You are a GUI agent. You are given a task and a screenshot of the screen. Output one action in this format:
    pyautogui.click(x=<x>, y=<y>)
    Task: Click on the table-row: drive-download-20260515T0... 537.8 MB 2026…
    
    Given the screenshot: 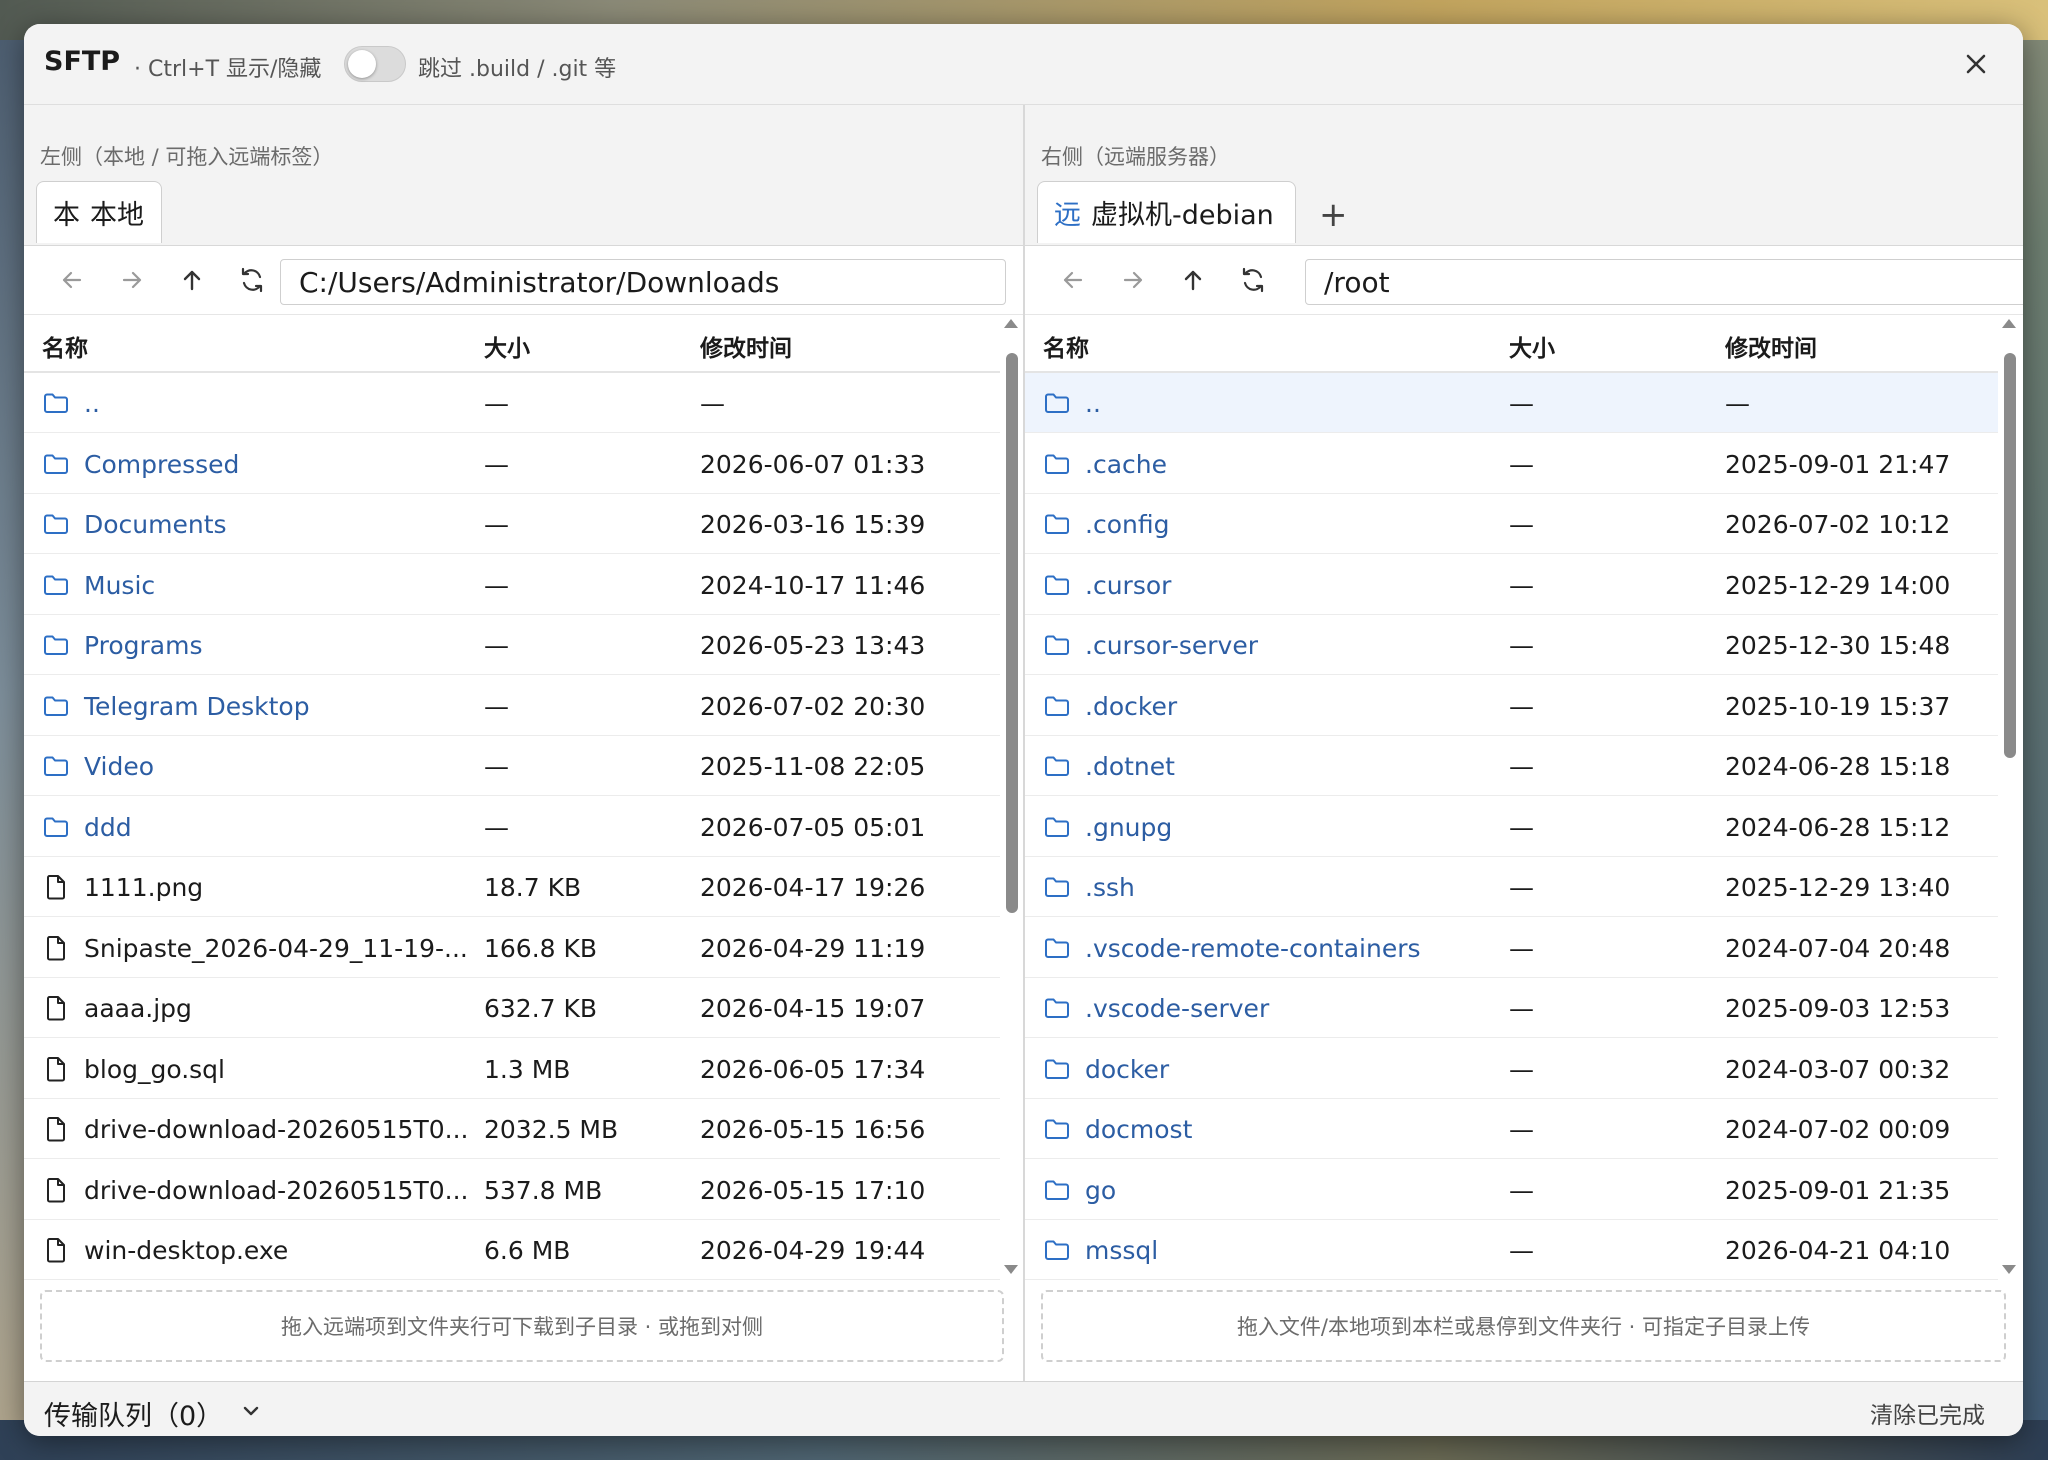 What is the action you would take?
    pyautogui.click(x=512, y=1190)
    